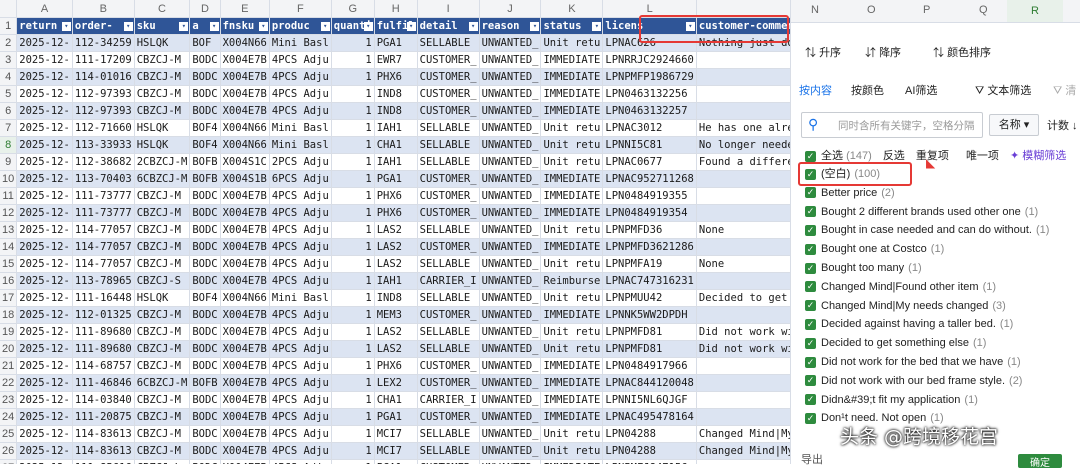  I want to click on col-header-B: B, so click(103, 9).